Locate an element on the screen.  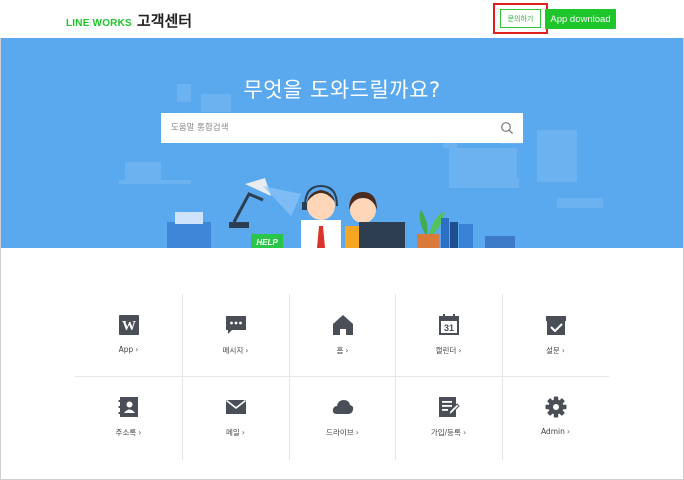
contacts-icon is located at coordinates (128, 407).